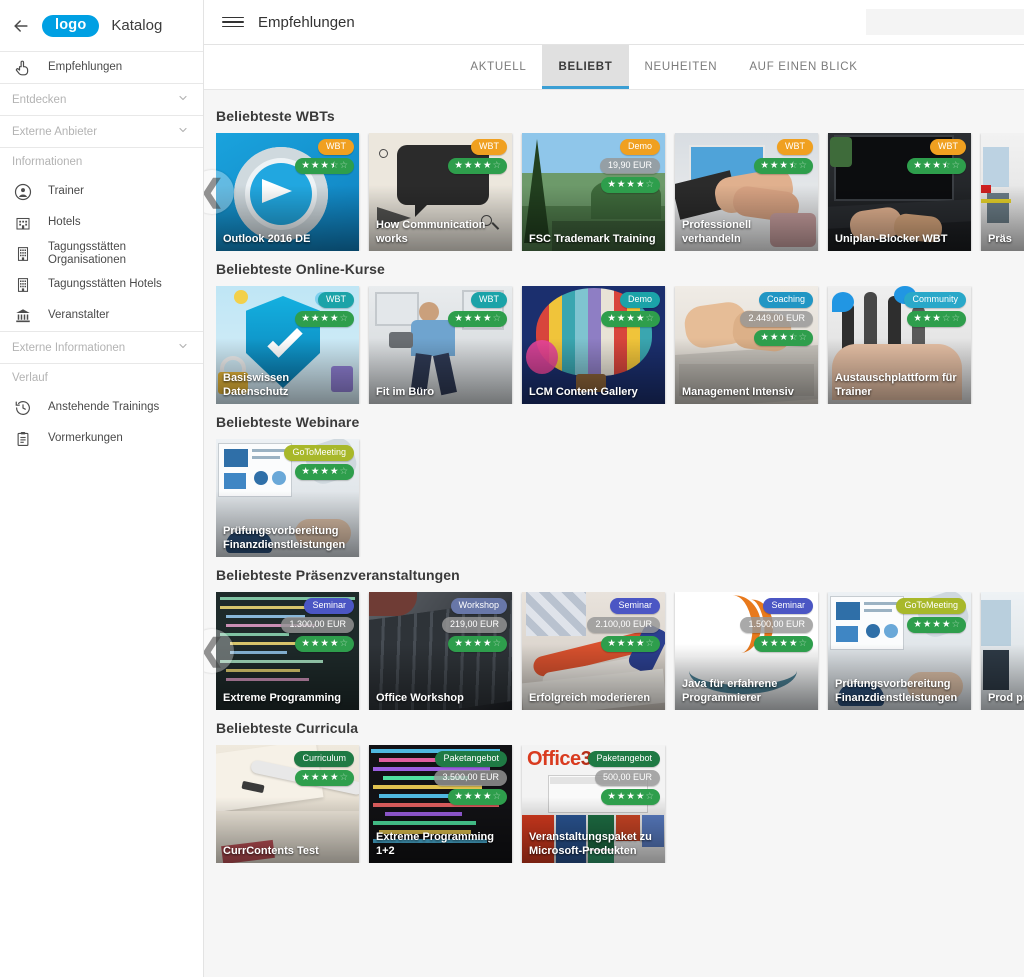 This screenshot has height=977, width=1024. I want to click on tab-aktuell: AKTUELL, so click(498, 67).